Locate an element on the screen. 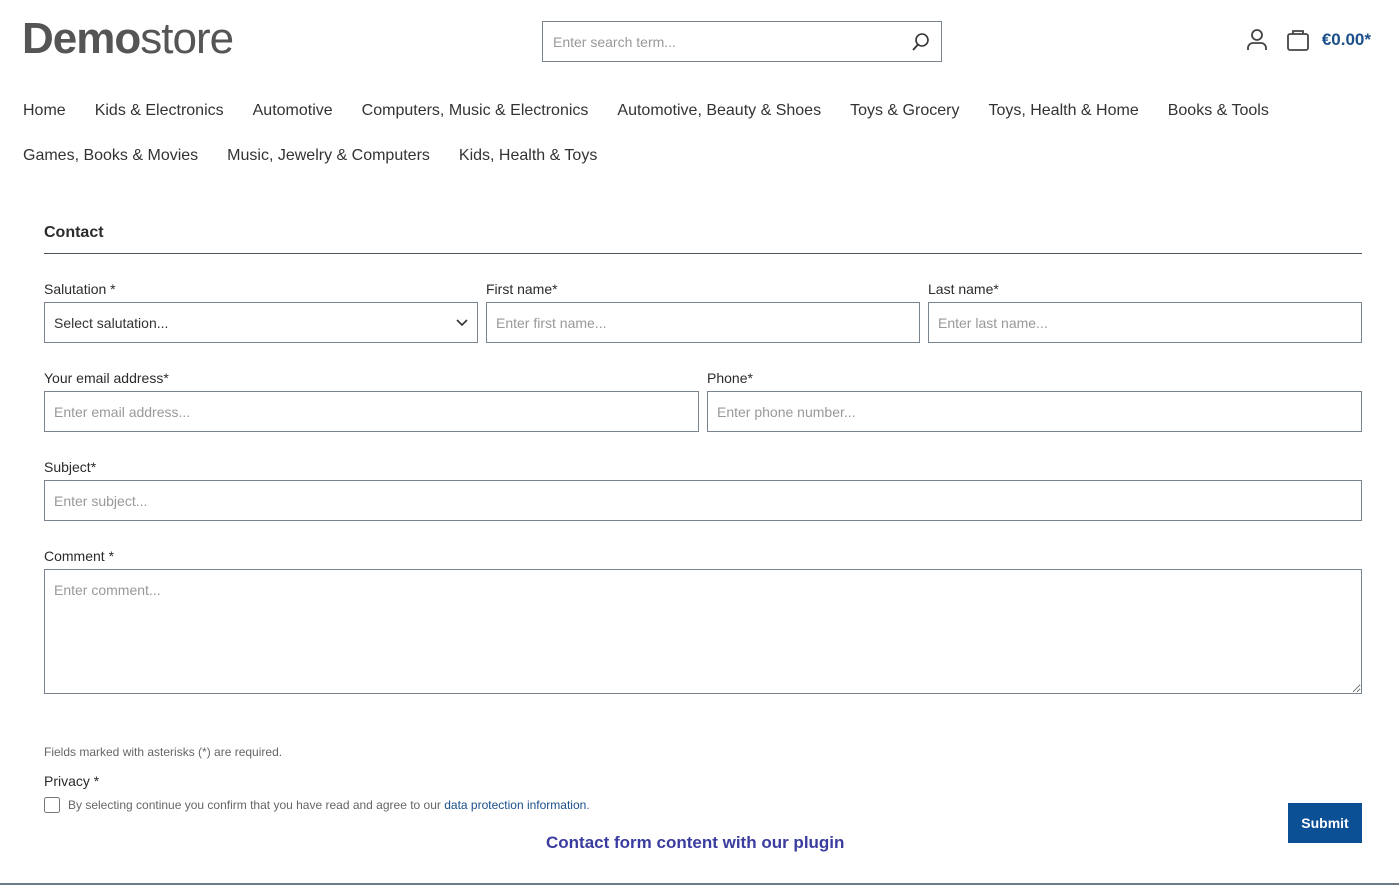 The height and width of the screenshot is (888, 1399). logo-light: store is located at coordinates (187, 38).